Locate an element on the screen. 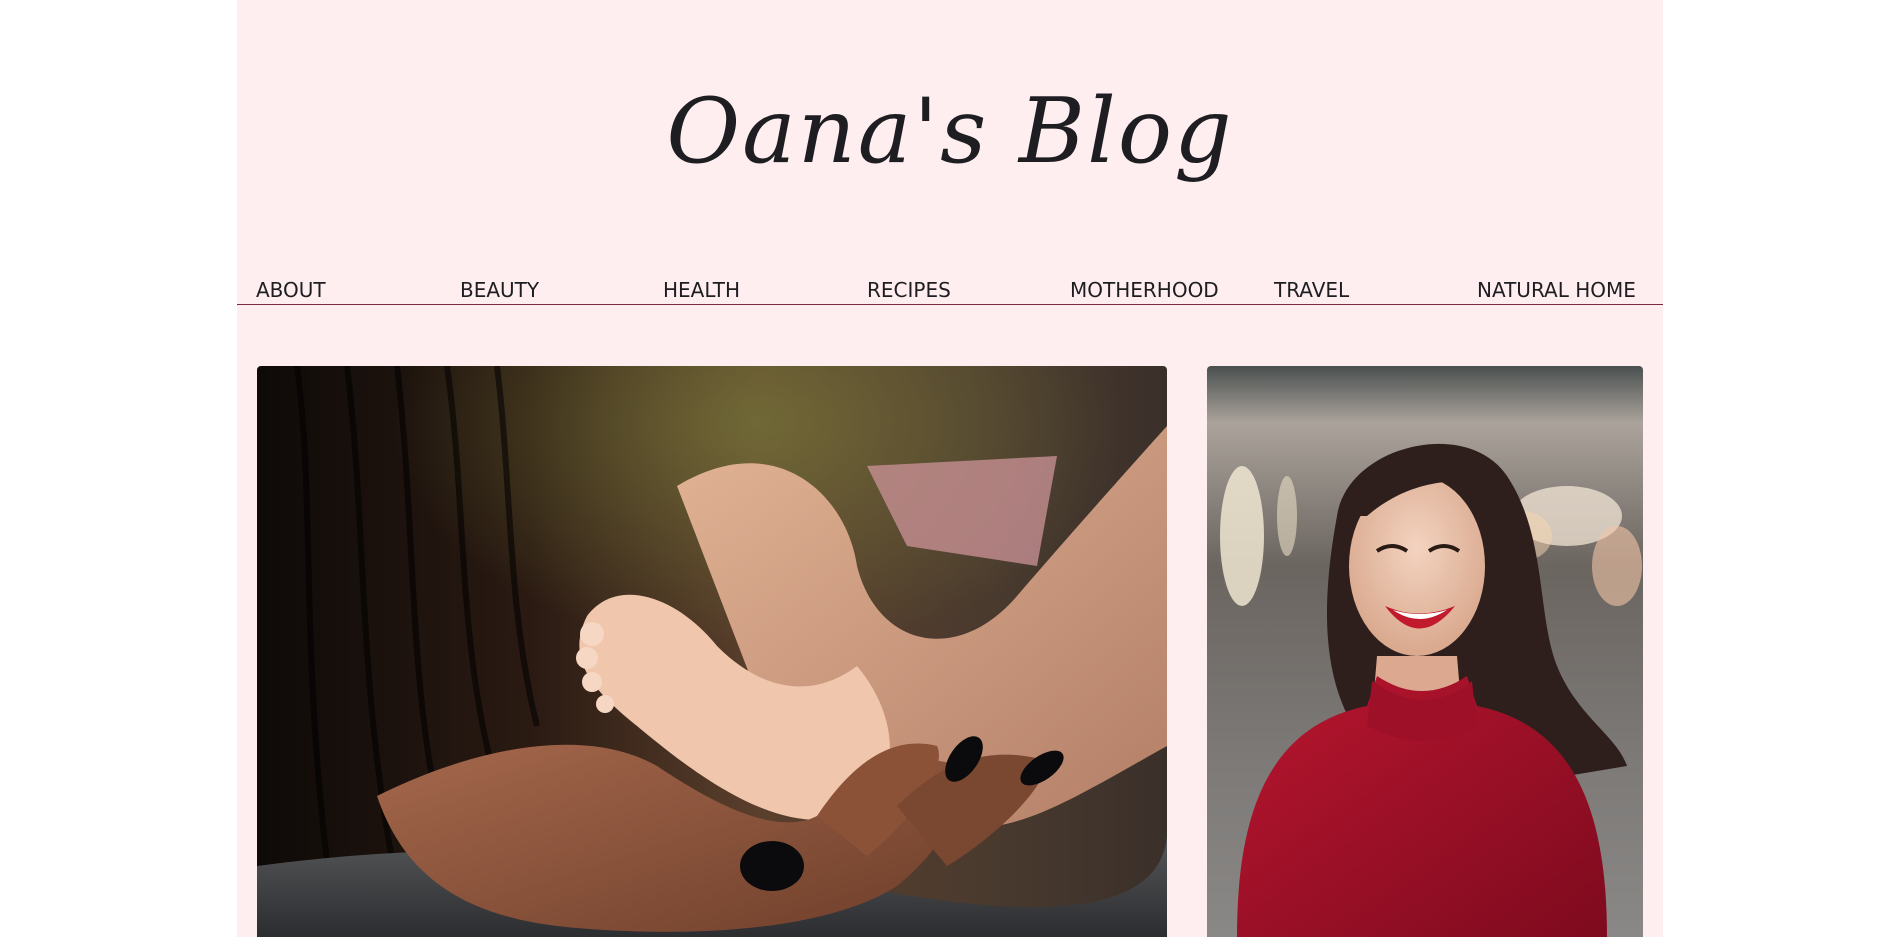 The image size is (1898, 937). smiling-woman-photo is located at coordinates (1425, 651).